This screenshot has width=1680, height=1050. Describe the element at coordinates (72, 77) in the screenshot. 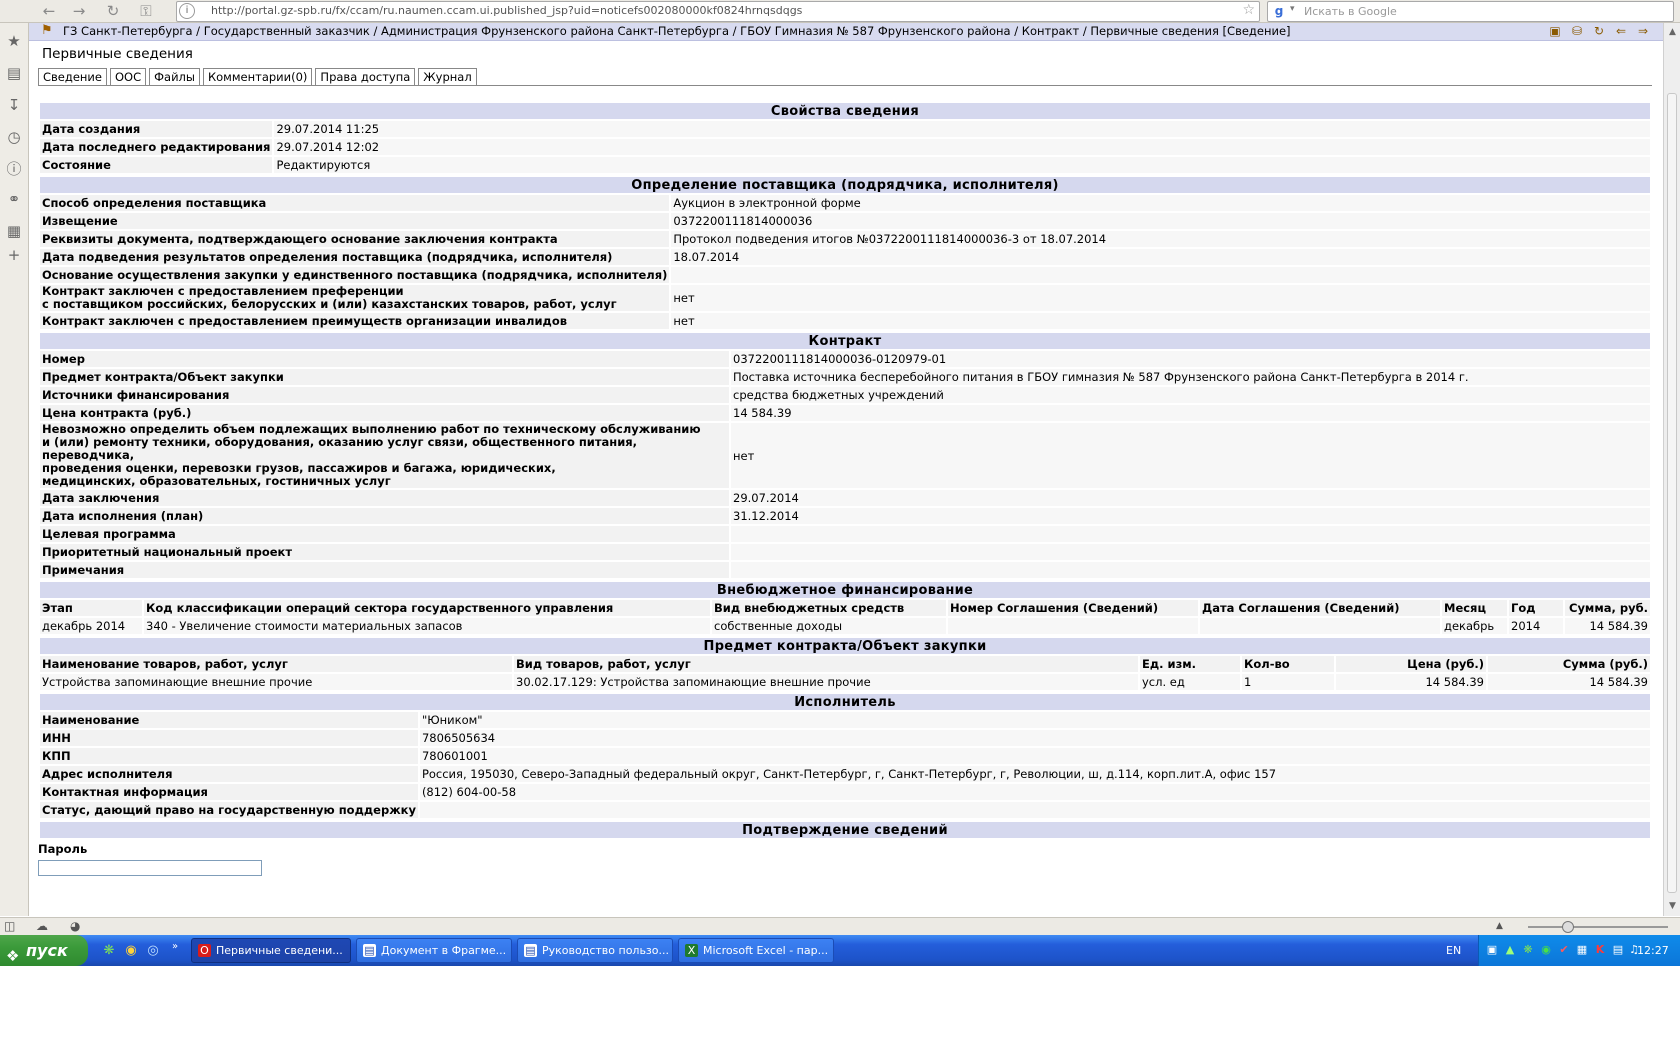

I see `tab-svedenie: Сведение` at that location.